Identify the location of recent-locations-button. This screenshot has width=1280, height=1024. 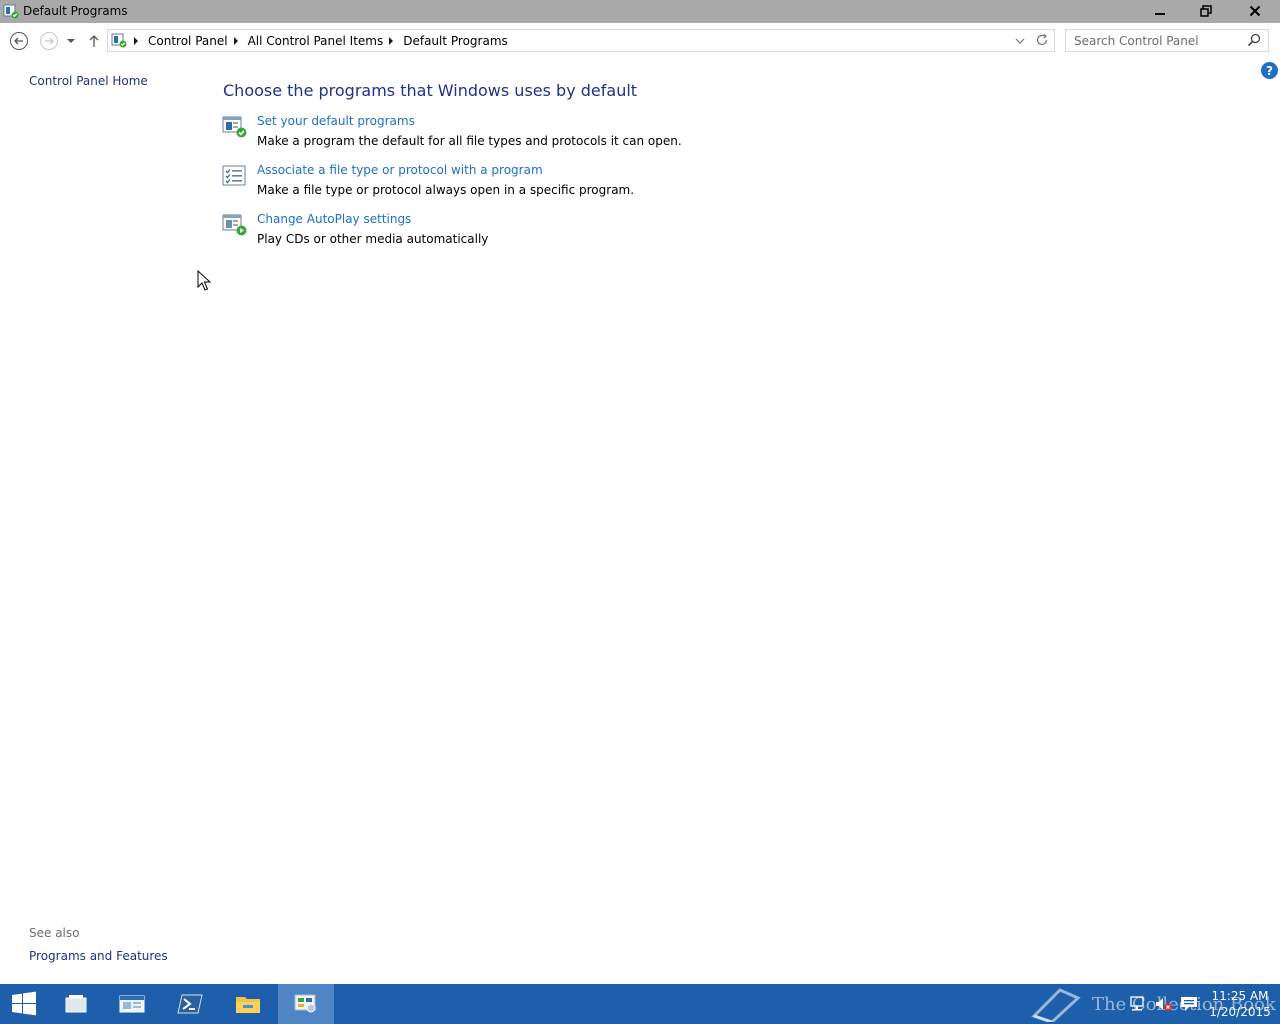
(71, 41).